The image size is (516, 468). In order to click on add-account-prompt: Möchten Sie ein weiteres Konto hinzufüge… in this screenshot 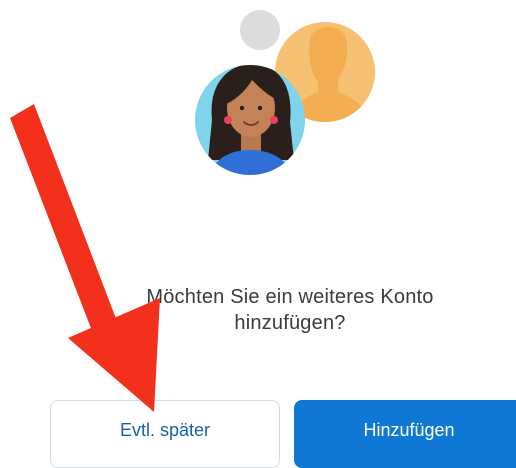, I will do `click(290, 310)`.